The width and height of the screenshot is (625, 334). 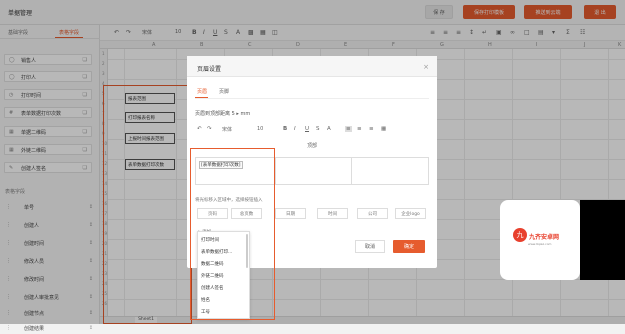 I want to click on bold-icon: B, so click(x=285, y=129).